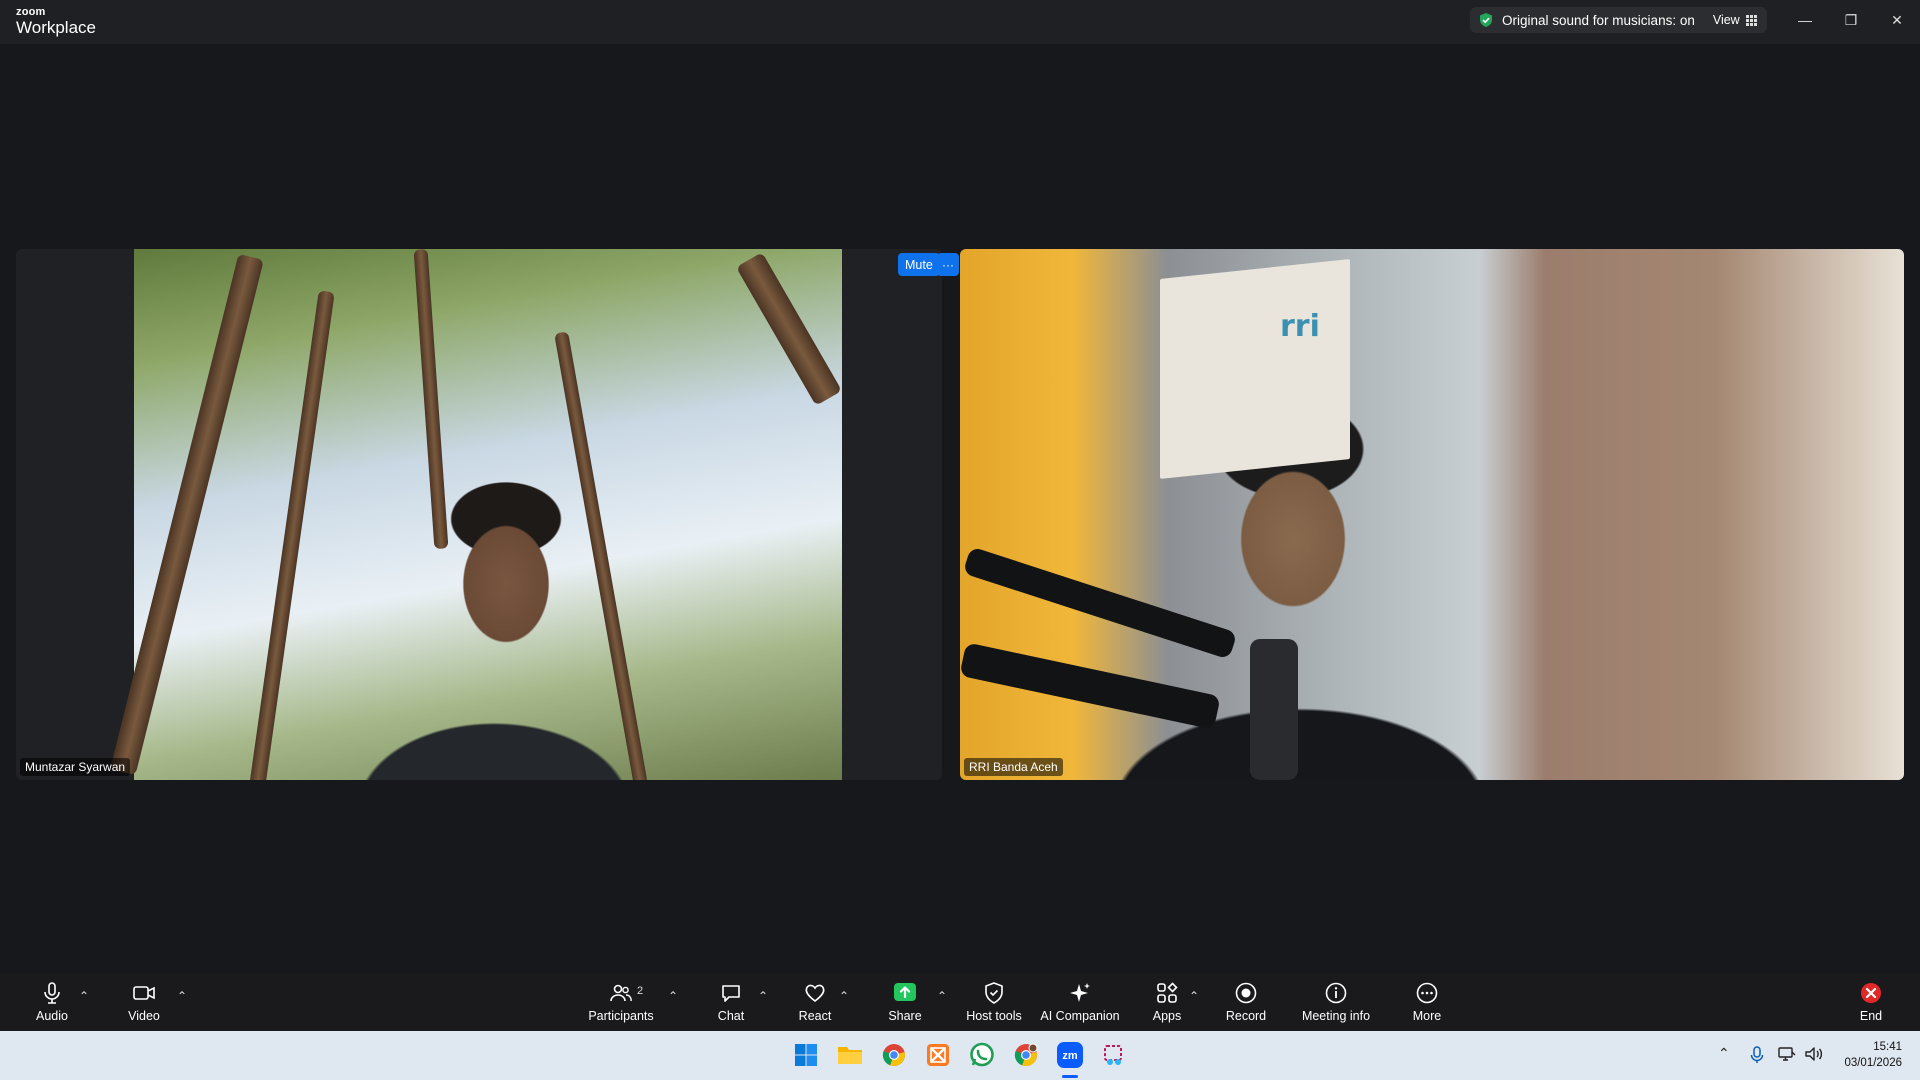 This screenshot has width=1920, height=1080. I want to click on more-icon, so click(1427, 993).